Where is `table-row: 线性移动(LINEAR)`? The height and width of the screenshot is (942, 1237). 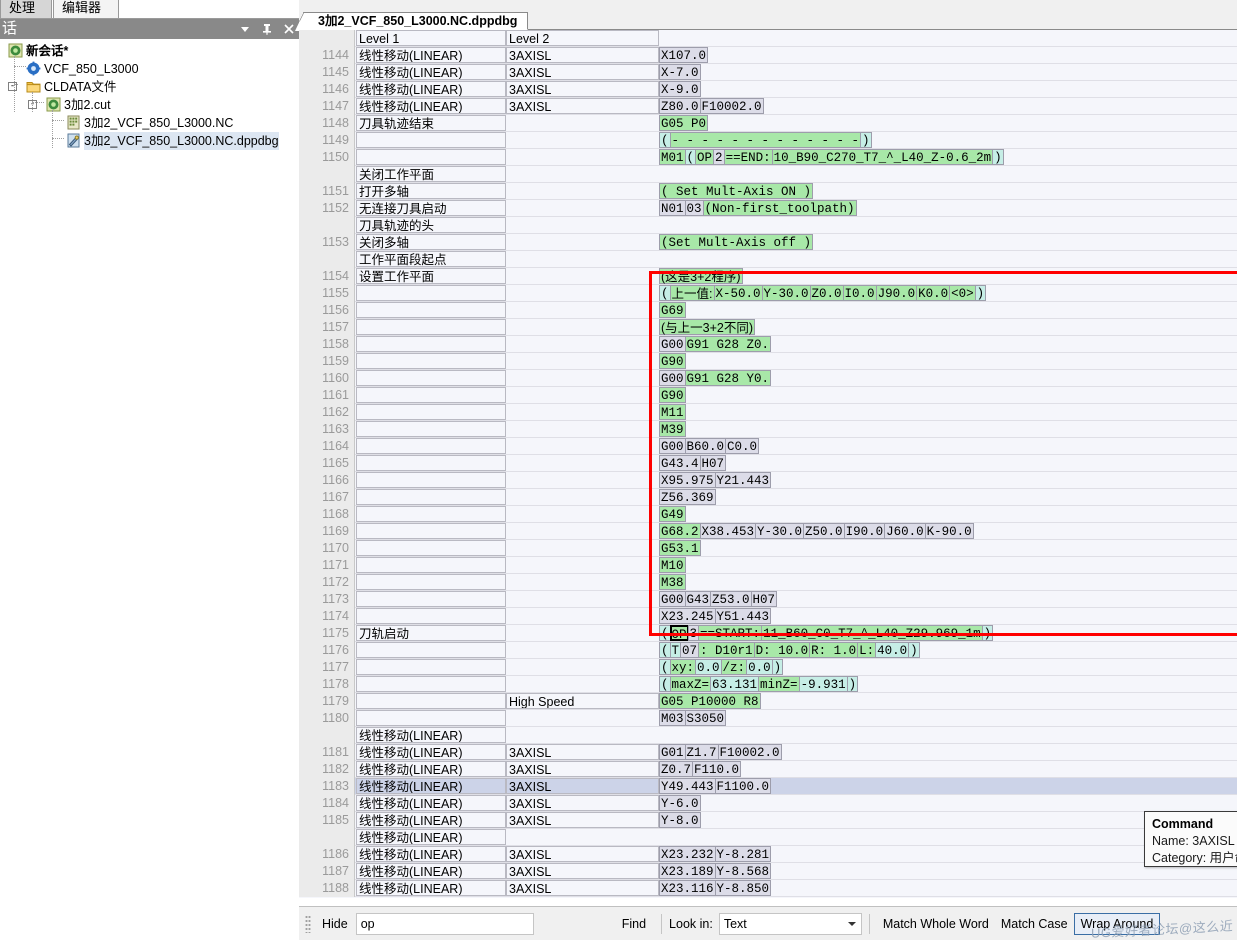
table-row: 线性移动(LINEAR) is located at coordinates (768, 837).